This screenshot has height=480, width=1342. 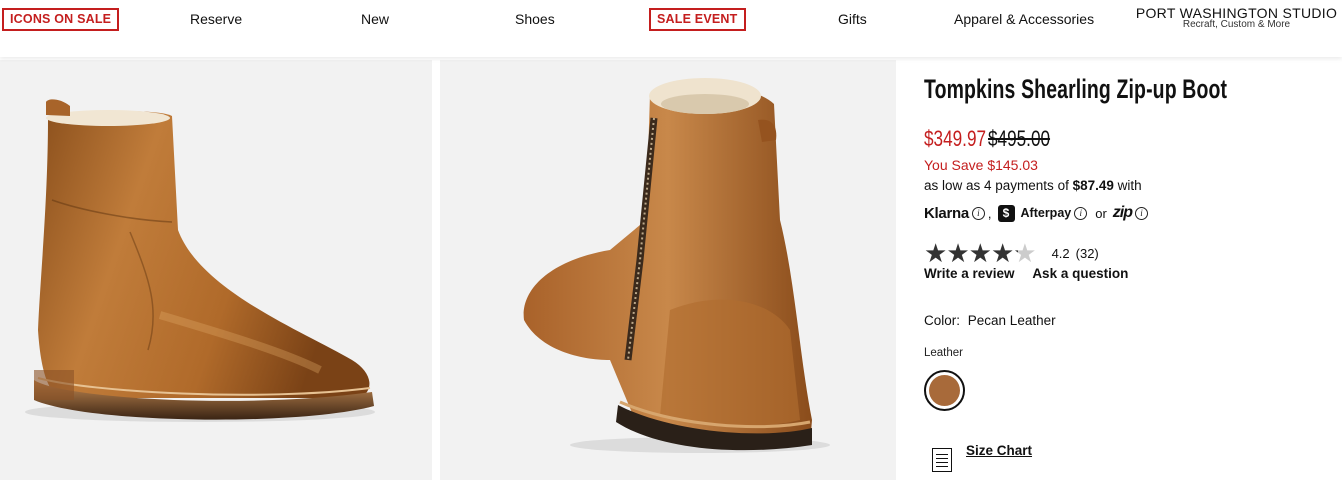 I want to click on rating-row: ★ ★ ★ ★ ★ 4.2 (32), so click(x=1011, y=253).